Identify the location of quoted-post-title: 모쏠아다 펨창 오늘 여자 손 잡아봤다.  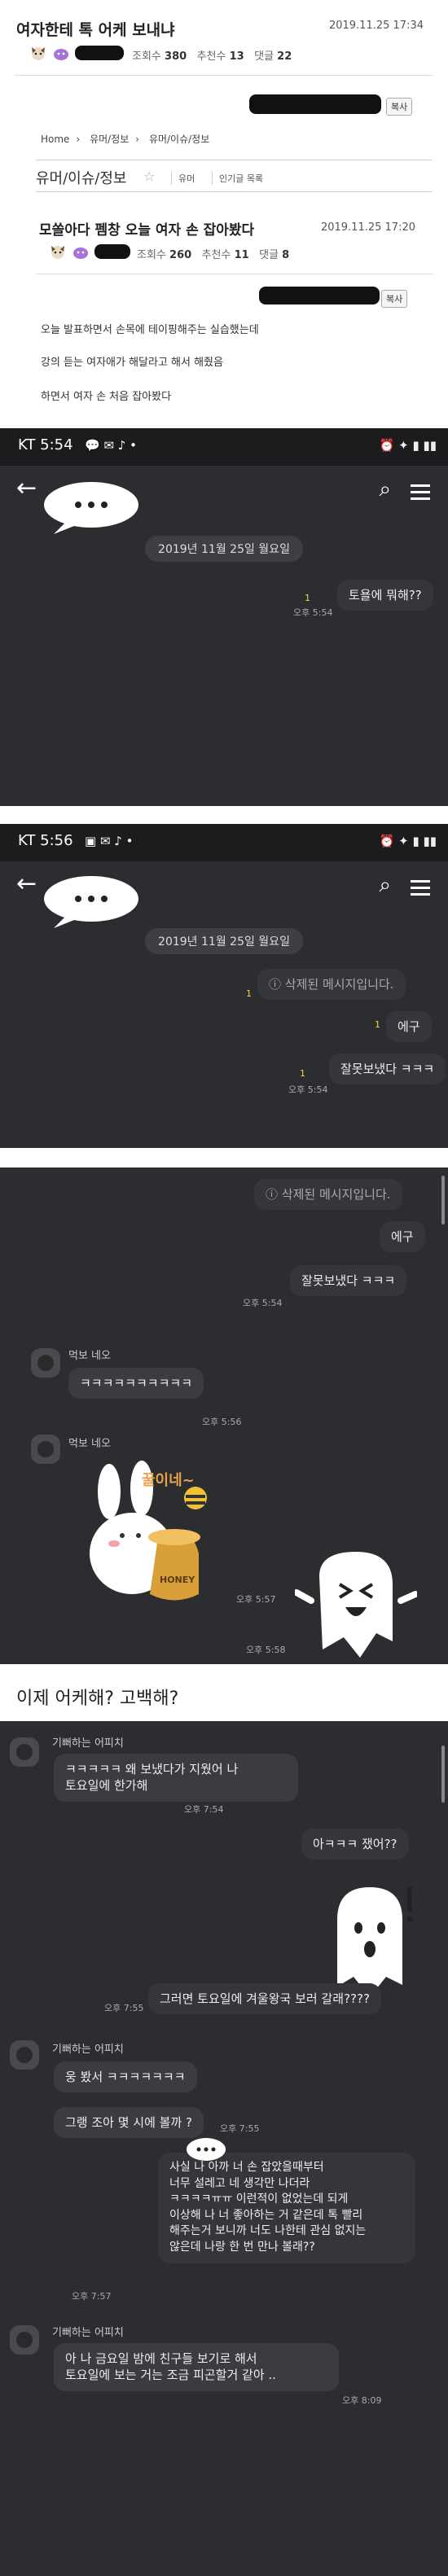
(147, 230).